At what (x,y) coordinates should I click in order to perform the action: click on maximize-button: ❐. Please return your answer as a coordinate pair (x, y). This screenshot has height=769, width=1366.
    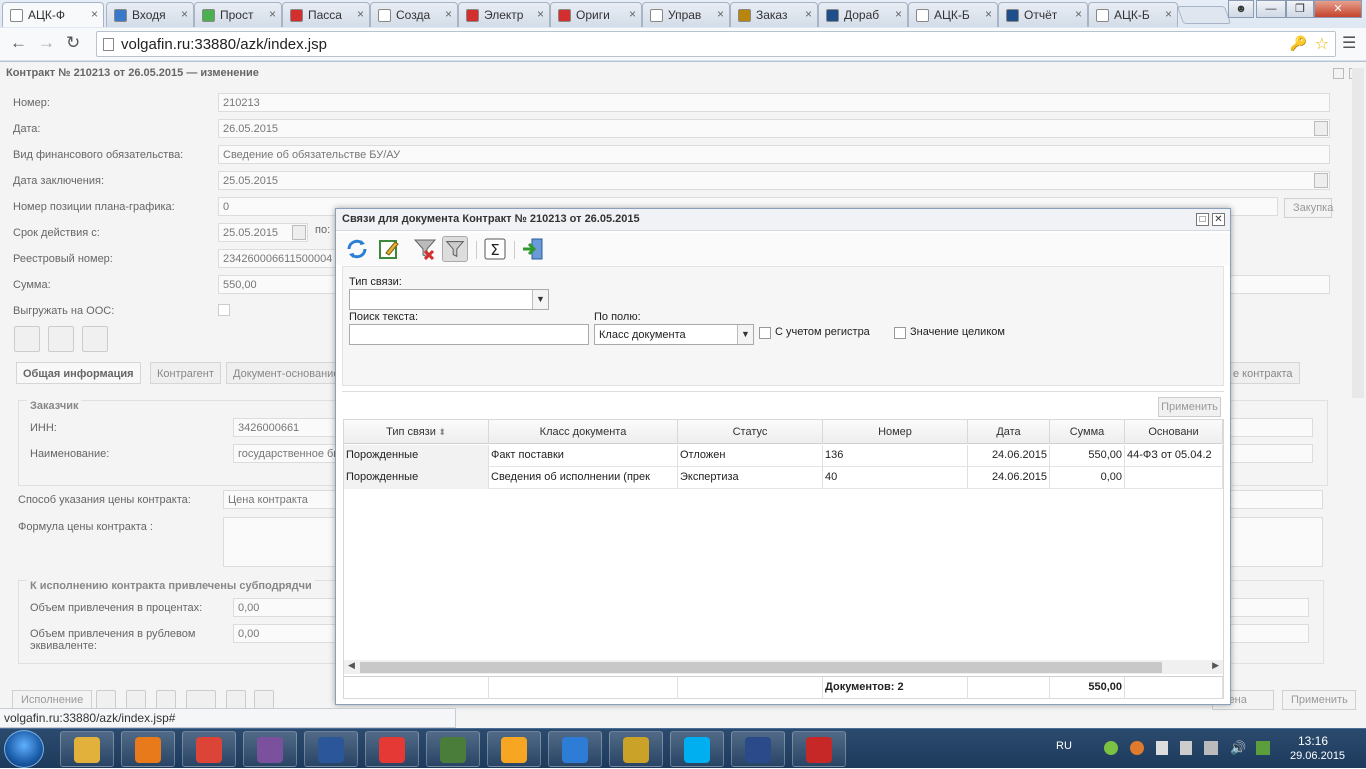
    Looking at the image, I should click on (1300, 9).